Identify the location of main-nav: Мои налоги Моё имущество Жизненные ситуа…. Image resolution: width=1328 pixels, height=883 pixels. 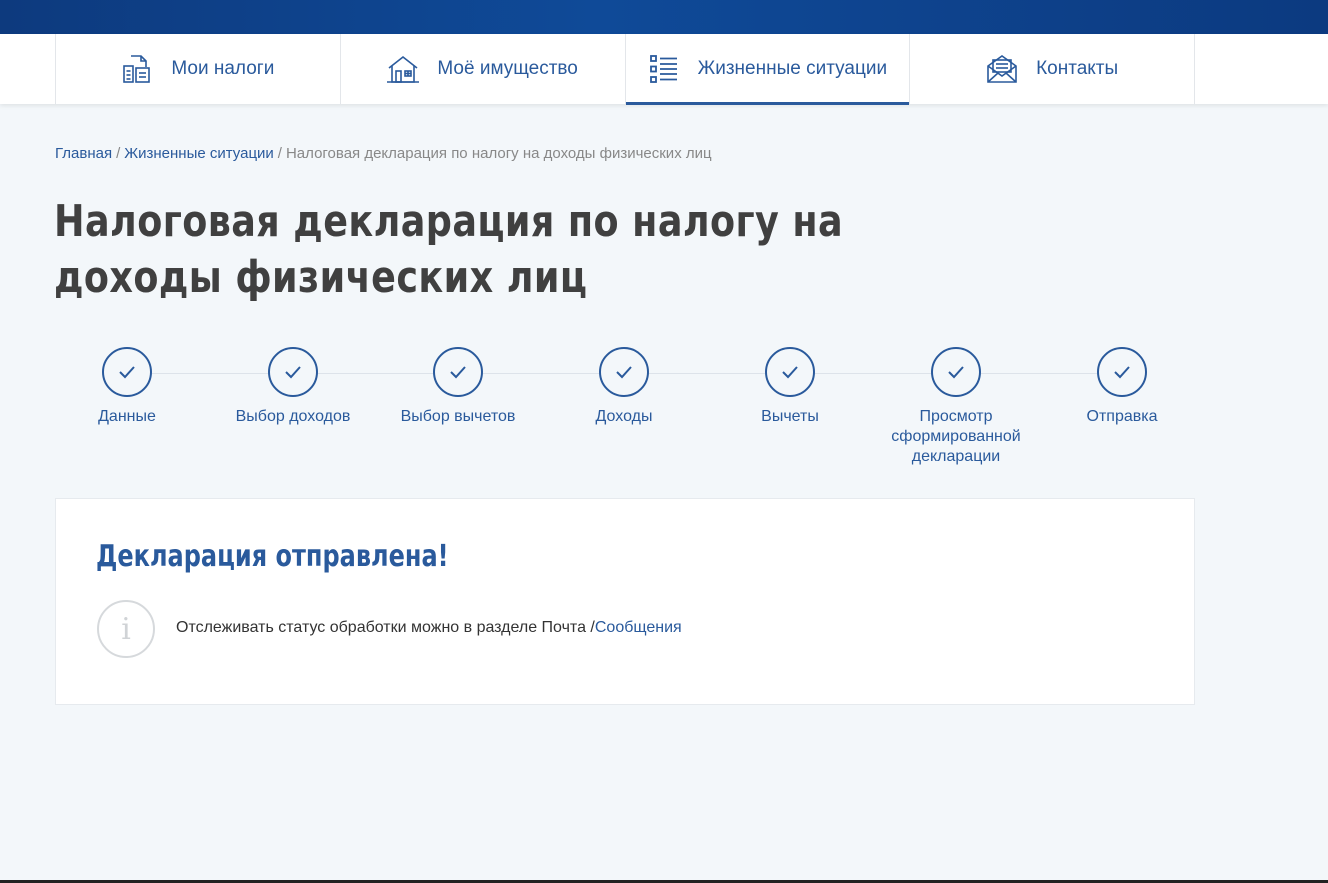
(664, 69).